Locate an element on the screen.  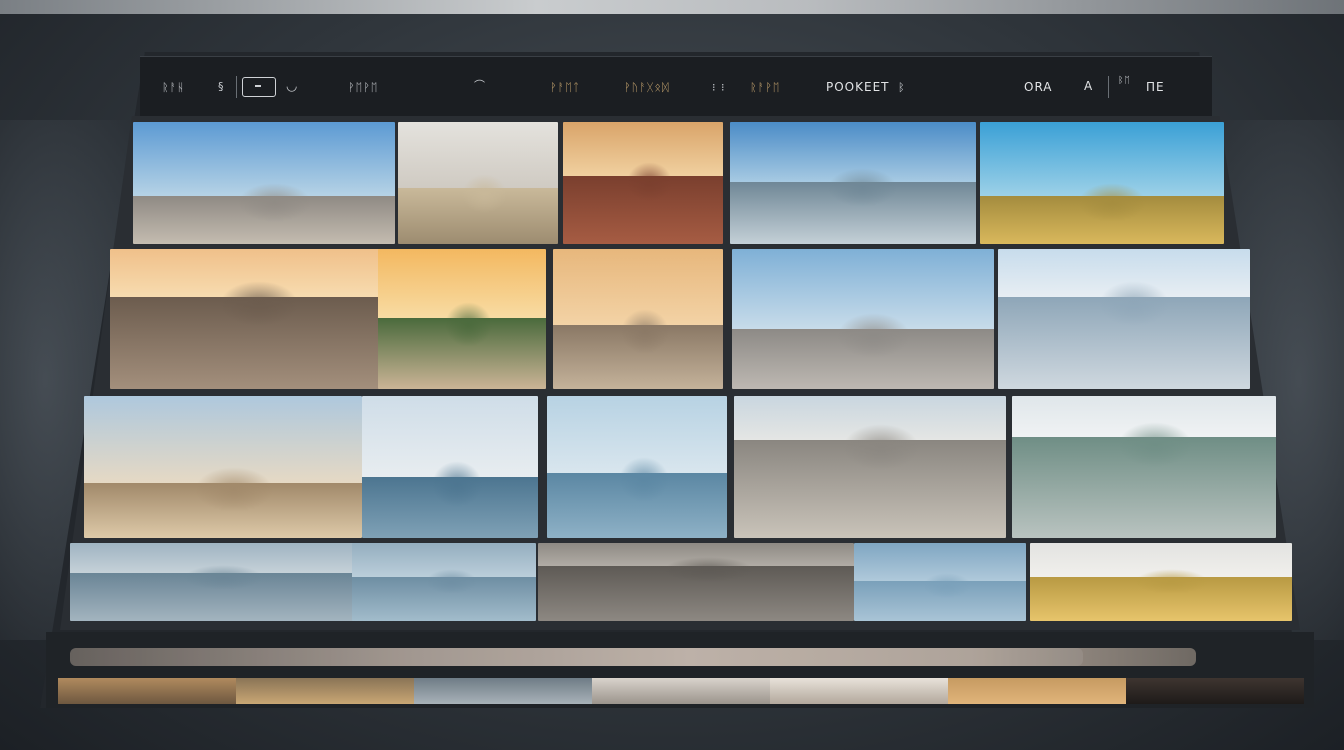
photo-thumbnail-sunset-shore is located at coordinates (638, 319).